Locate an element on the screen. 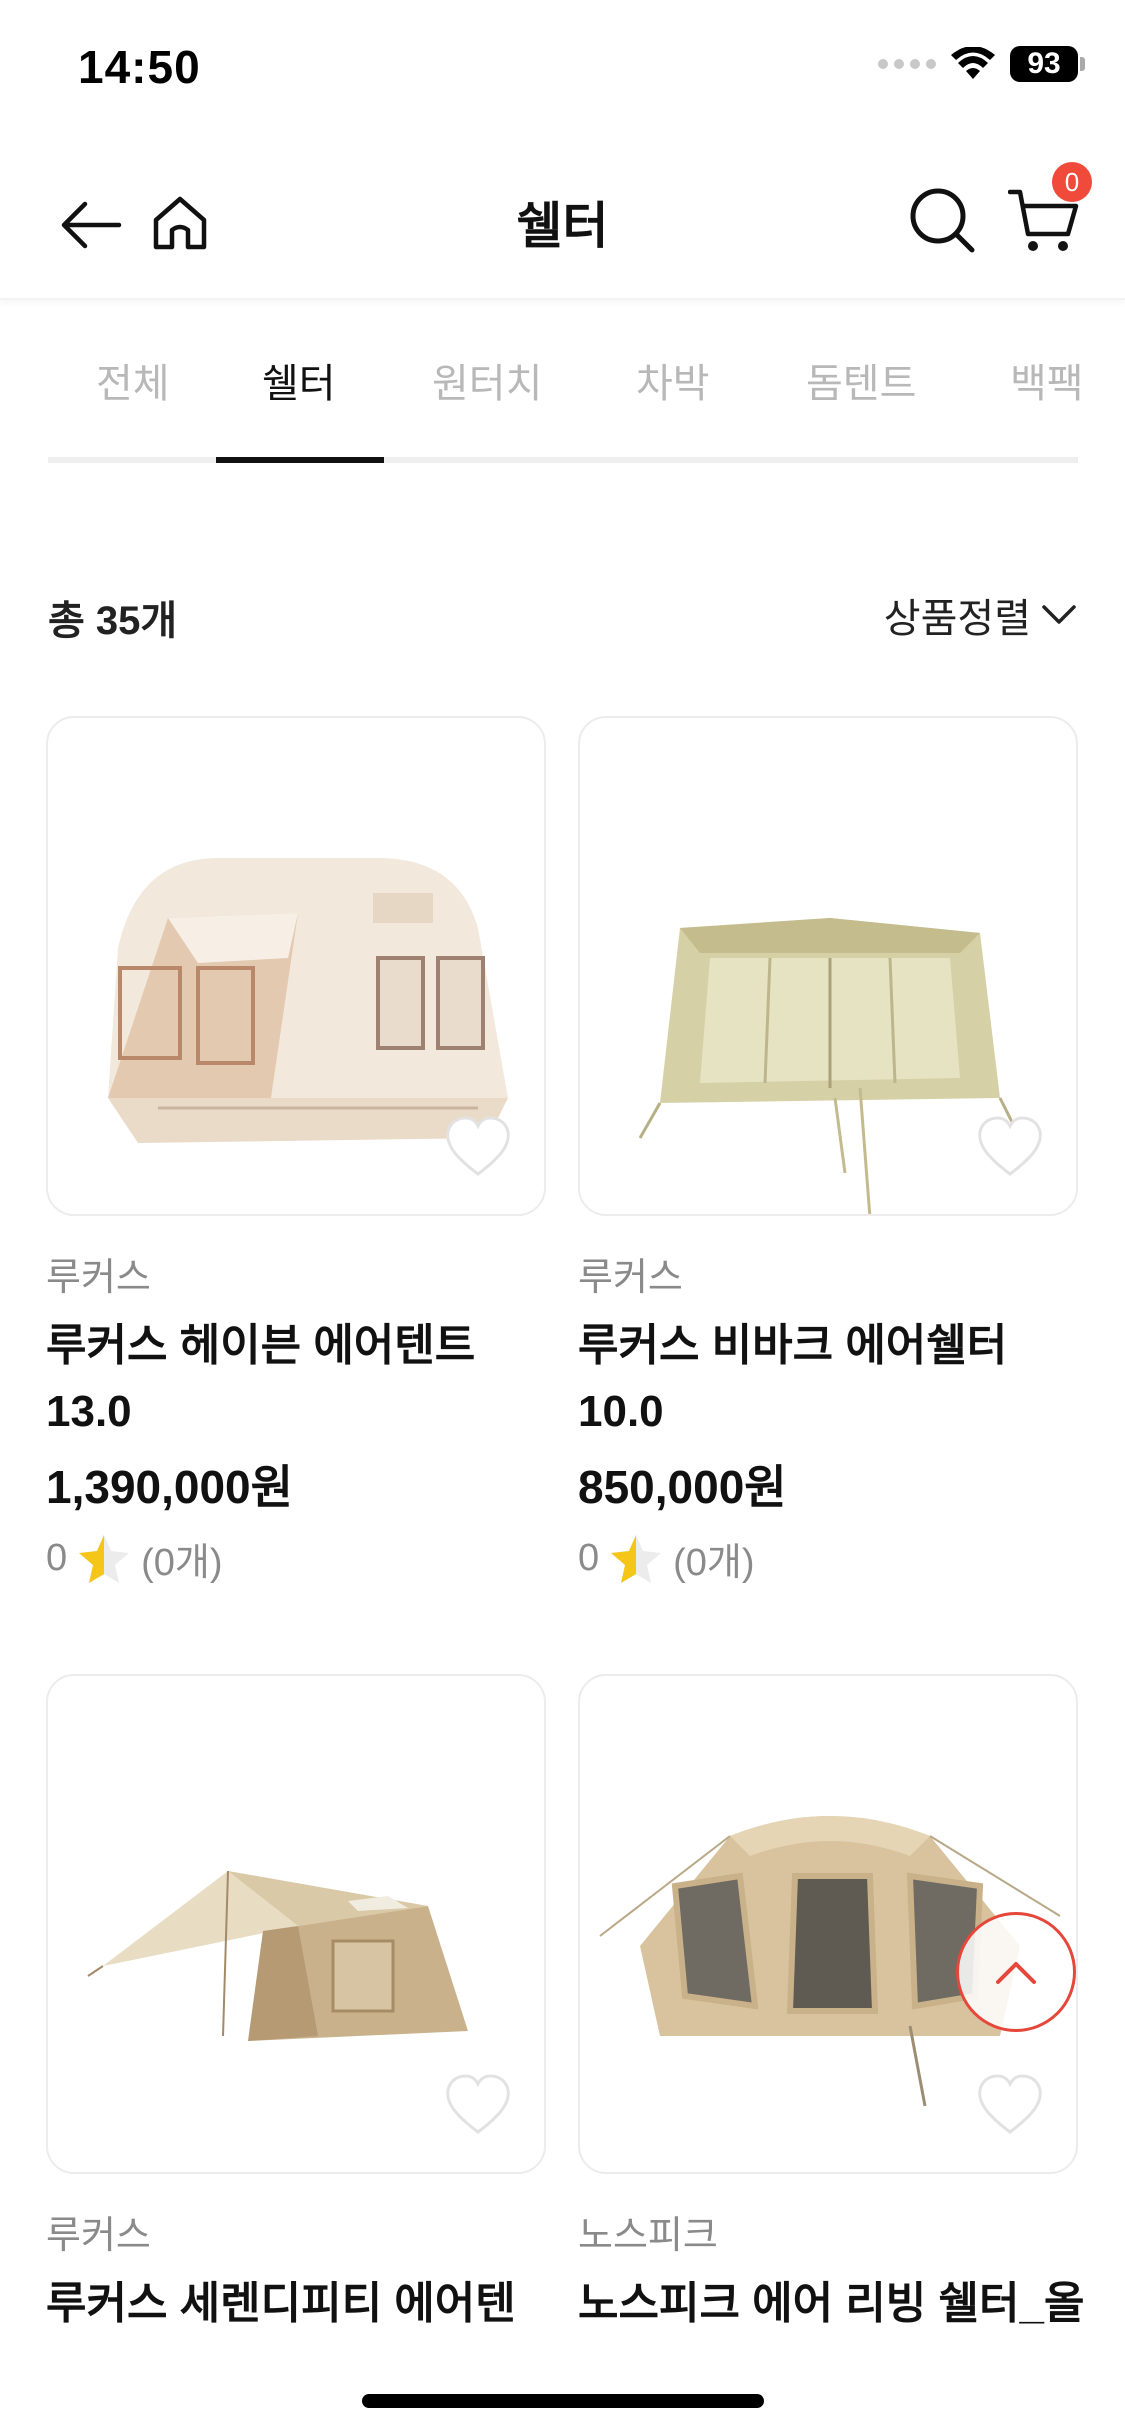  battery-icon: 93 is located at coordinates (1047, 64).